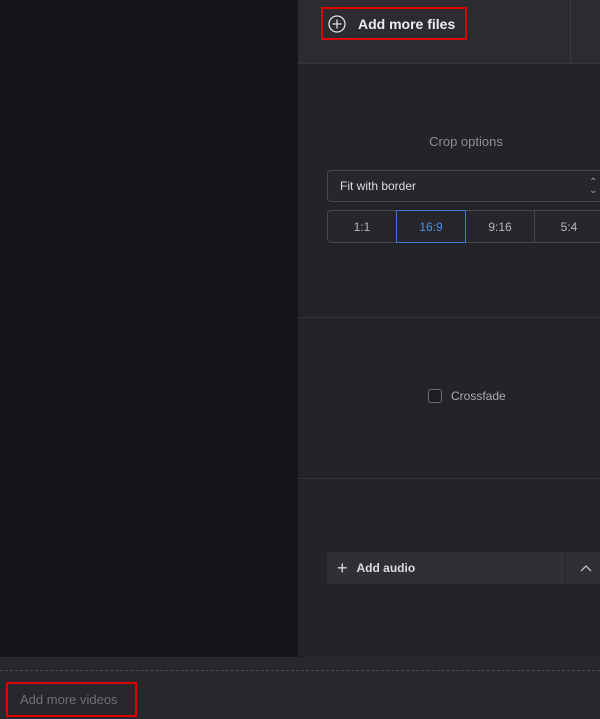 Image resolution: width=600 pixels, height=719 pixels. Describe the element at coordinates (378, 186) in the screenshot. I see `fit-mode-value: Fit with border` at that location.